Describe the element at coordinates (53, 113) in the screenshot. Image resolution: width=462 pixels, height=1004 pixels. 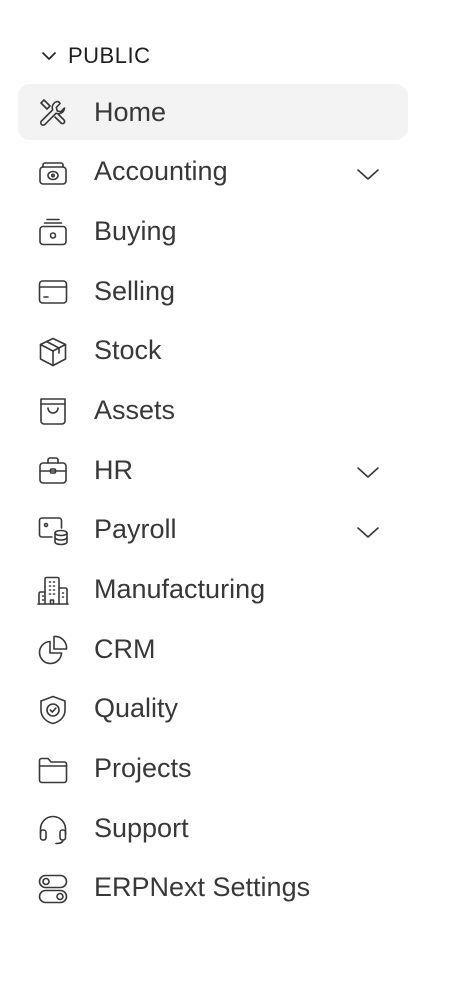
I see `tools-icon` at that location.